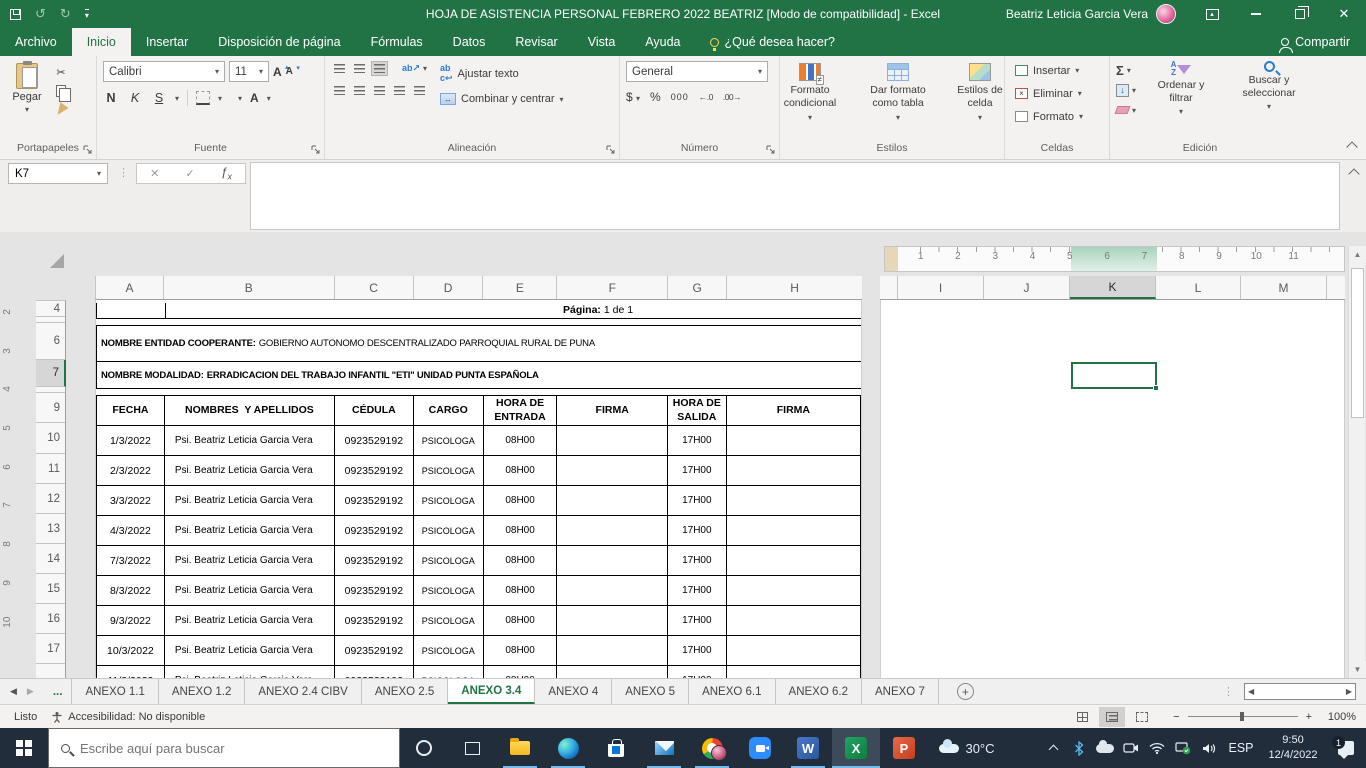 The height and width of the screenshot is (768, 1366). Describe the element at coordinates (760, 748) in the screenshot. I see `zoom-app-button` at that location.